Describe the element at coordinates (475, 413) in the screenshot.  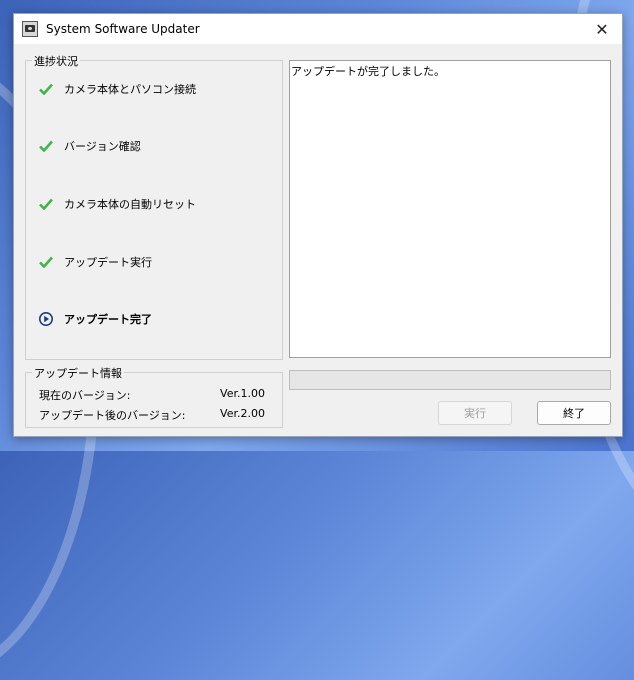
I see `run-button: 実行` at that location.